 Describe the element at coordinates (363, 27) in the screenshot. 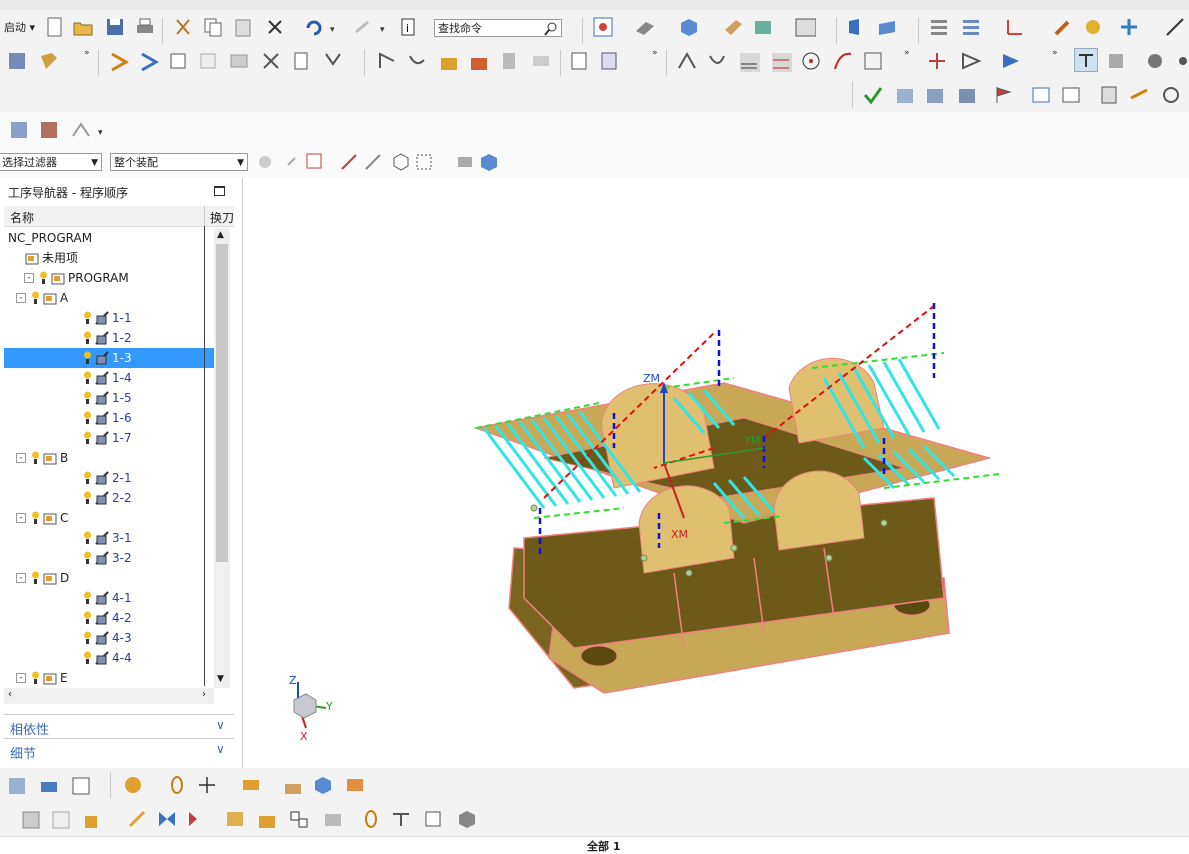

I see `redo-icon` at that location.